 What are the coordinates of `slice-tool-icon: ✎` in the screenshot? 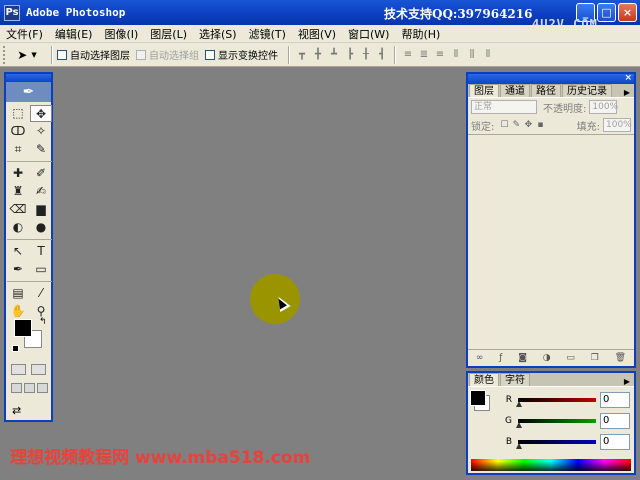 It's located at (41, 149).